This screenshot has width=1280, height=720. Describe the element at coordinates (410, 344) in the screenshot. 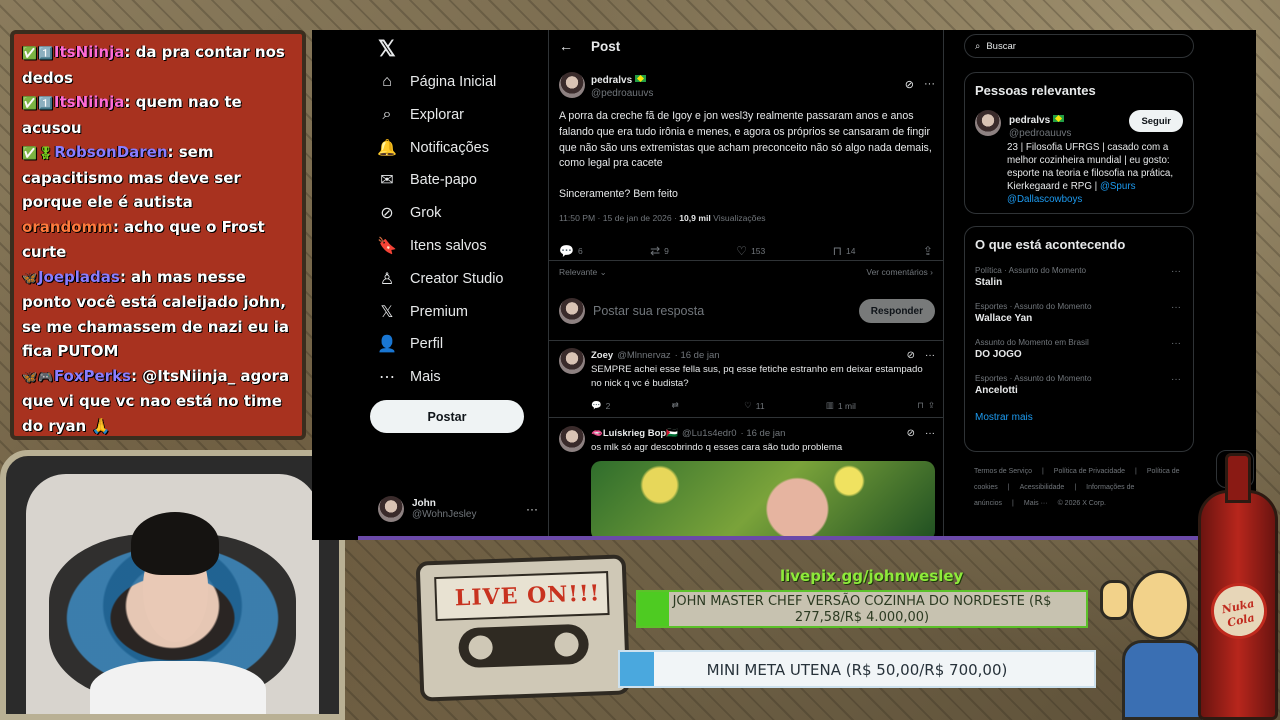

I see `nav-item-perfil: 👤 Perfil` at that location.